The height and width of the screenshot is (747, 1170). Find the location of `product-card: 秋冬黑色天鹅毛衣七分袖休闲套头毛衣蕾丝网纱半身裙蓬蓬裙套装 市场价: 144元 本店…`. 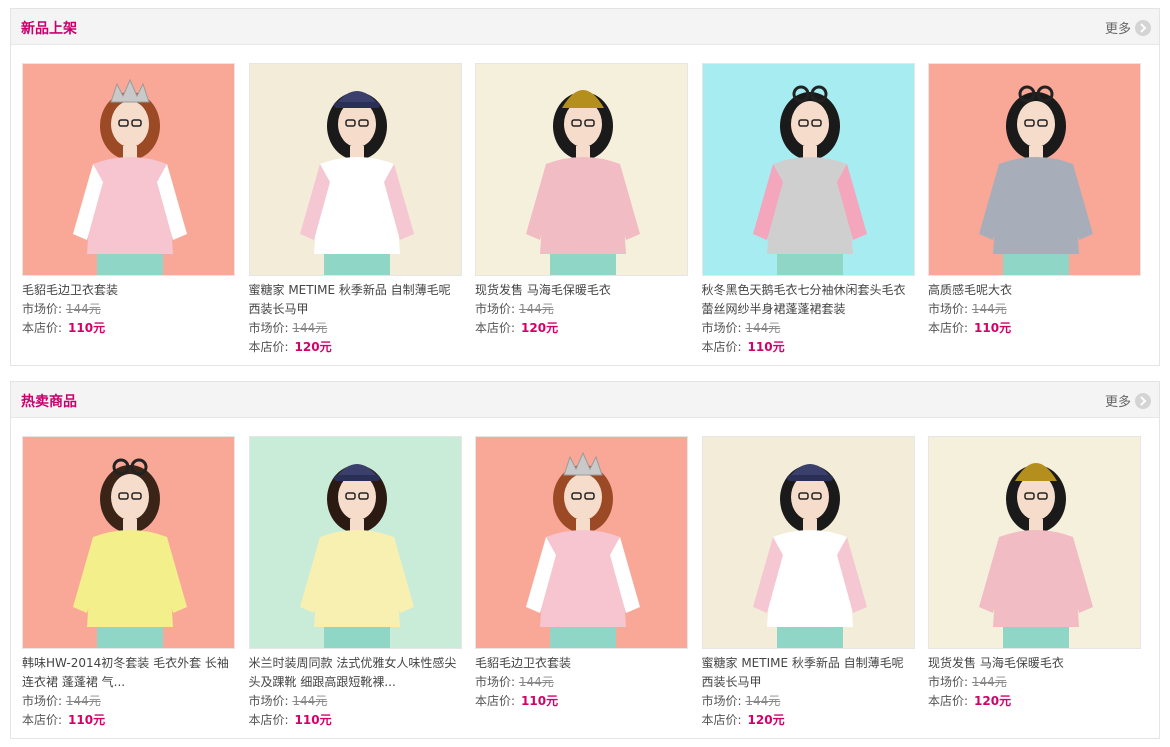

product-card: 秋冬黑色天鹅毛衣七分袖休闲套头毛衣蕾丝网纱半身裙蓬蓬裙套装 市场价: 144元 本店… is located at coordinates (808, 210).